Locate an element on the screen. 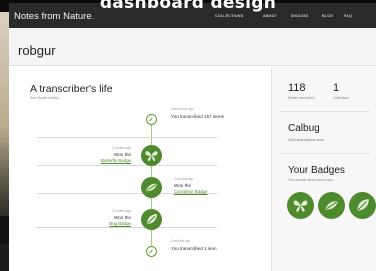  stat-collections-label: Collections is located at coordinates (341, 98).